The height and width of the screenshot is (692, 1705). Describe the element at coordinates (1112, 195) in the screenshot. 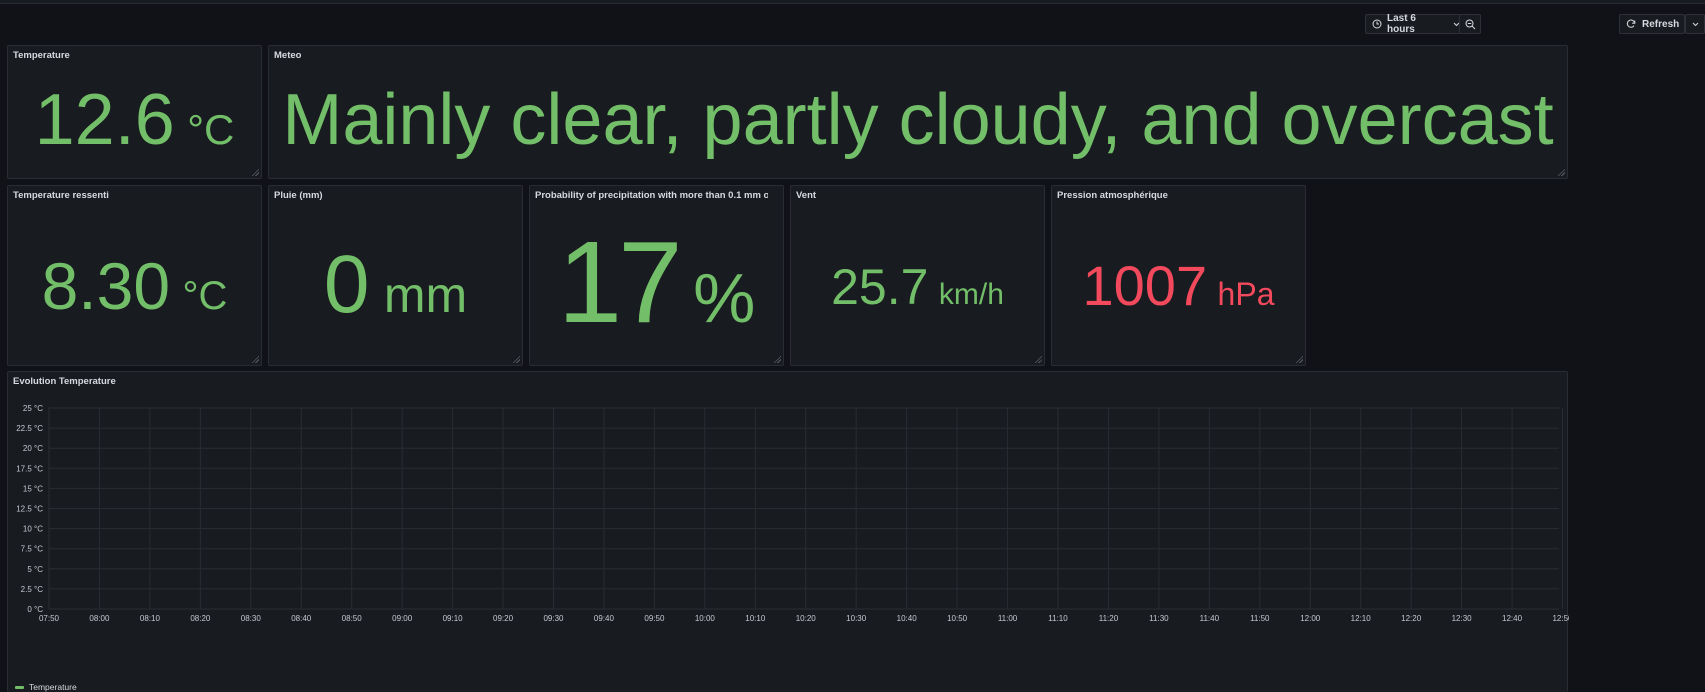

I see `panel-title: Pression atmosphérique` at that location.